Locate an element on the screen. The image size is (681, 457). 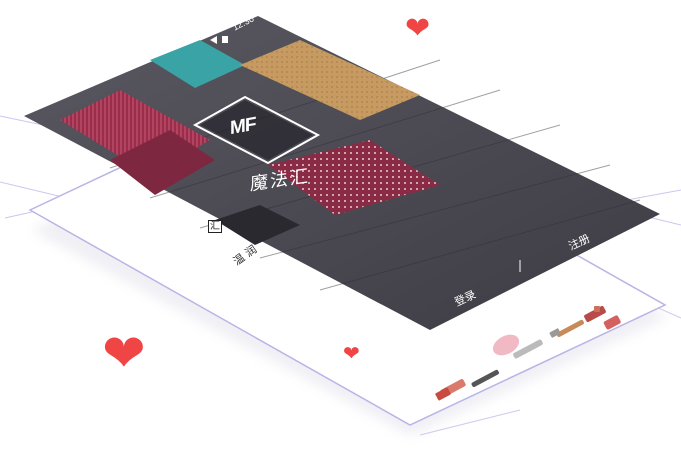
heart-icon-small: ❤ is located at coordinates (351, 353).